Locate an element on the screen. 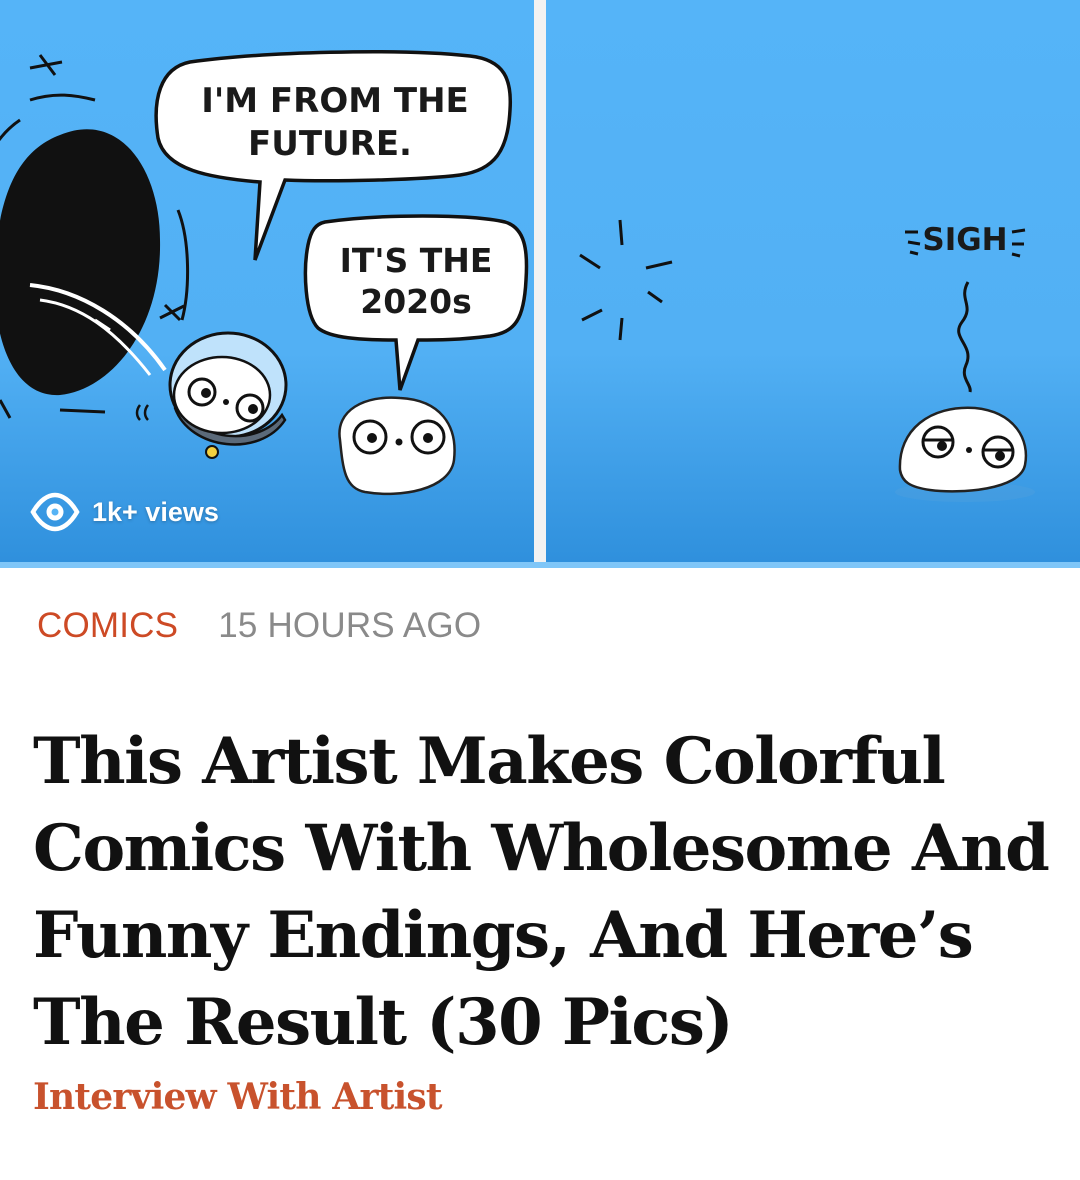 The image size is (1080, 1180). svg-text: I'M FROM THE is located at coordinates (335, 101).